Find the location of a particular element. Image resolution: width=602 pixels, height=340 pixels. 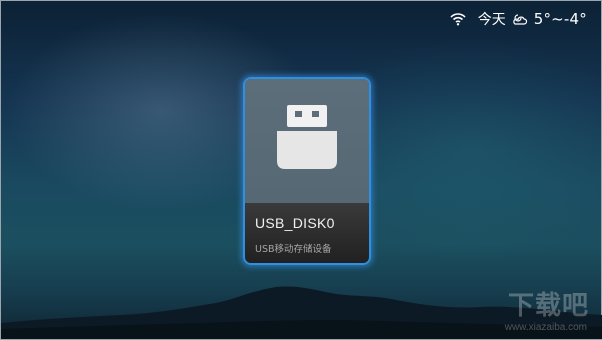

status-bar: 今天 5°~-4° is located at coordinates (518, 19).